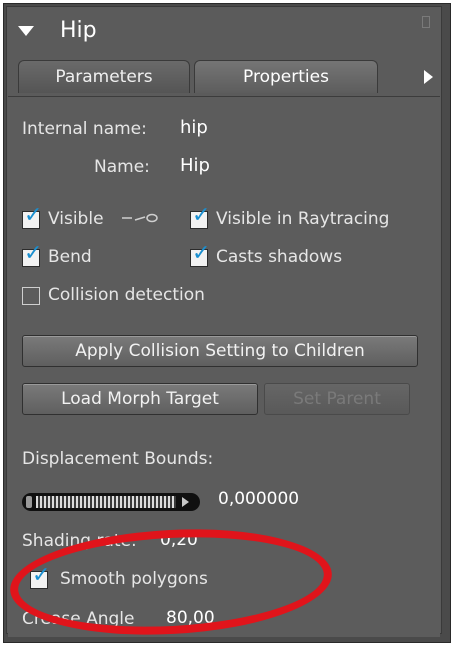  Describe the element at coordinates (286, 76) in the screenshot. I see `tab-properties: Properties` at that location.